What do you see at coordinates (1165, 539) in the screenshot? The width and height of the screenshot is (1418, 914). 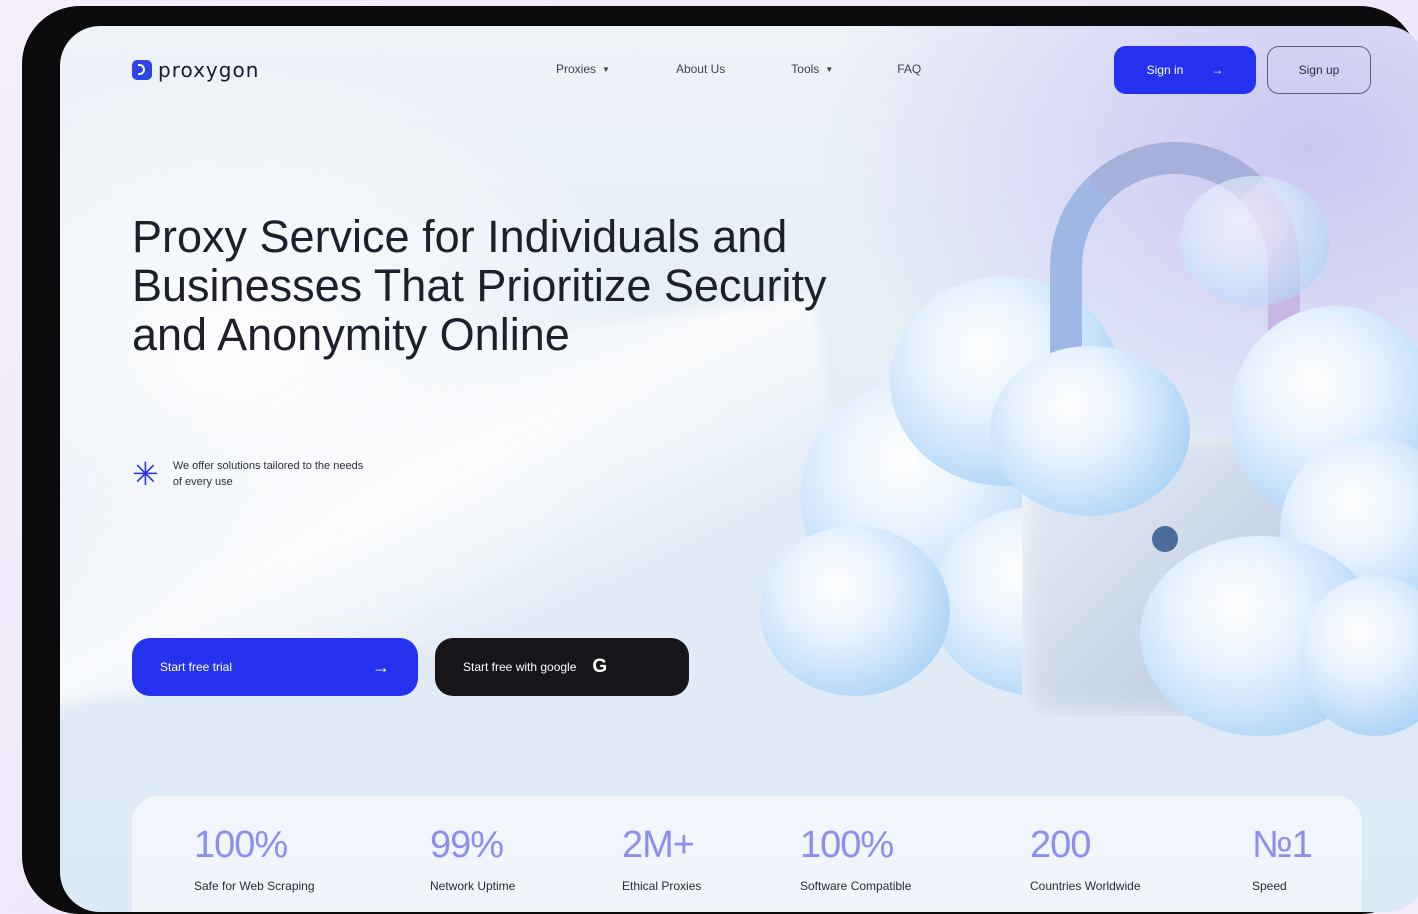 I see `lock-keyhole` at bounding box center [1165, 539].